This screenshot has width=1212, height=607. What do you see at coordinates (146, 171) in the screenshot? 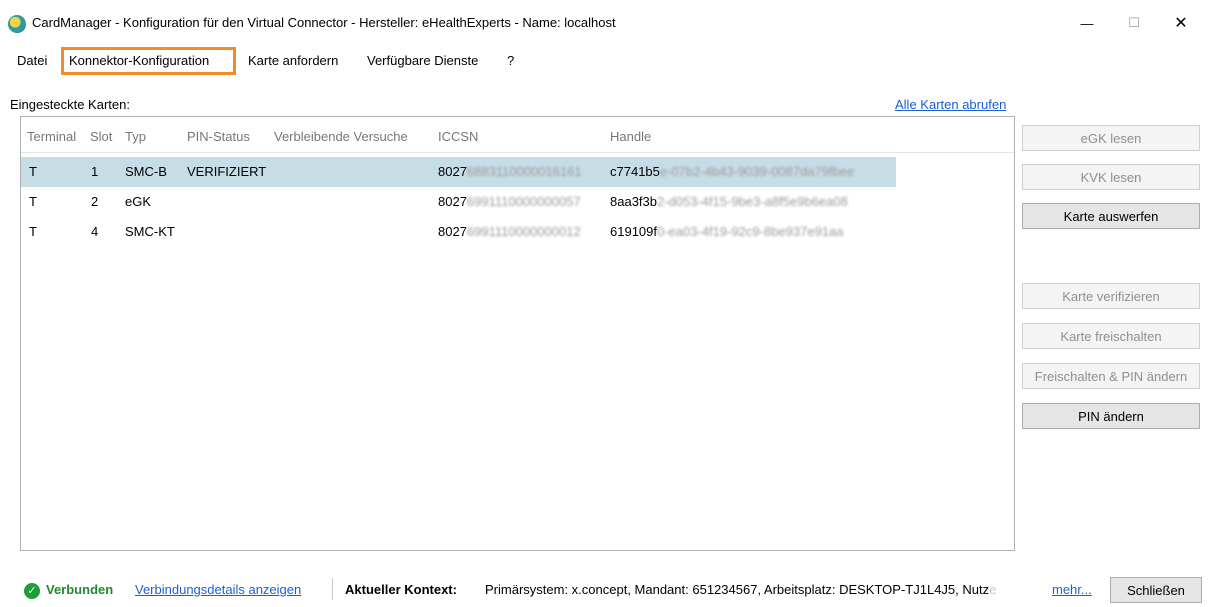
I see `cell-type: SMC-B` at bounding box center [146, 171].